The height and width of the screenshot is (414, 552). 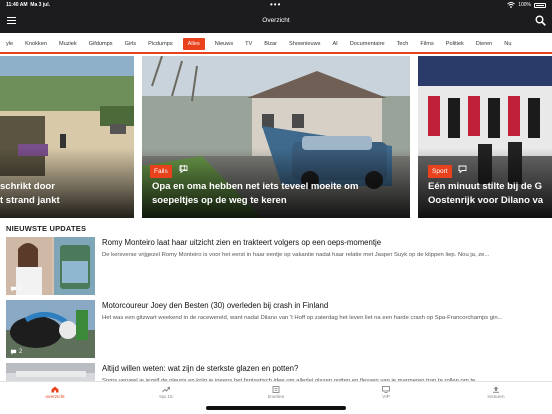 What do you see at coordinates (131, 44) in the screenshot?
I see `category-tab-girls: Girls` at bounding box center [131, 44].